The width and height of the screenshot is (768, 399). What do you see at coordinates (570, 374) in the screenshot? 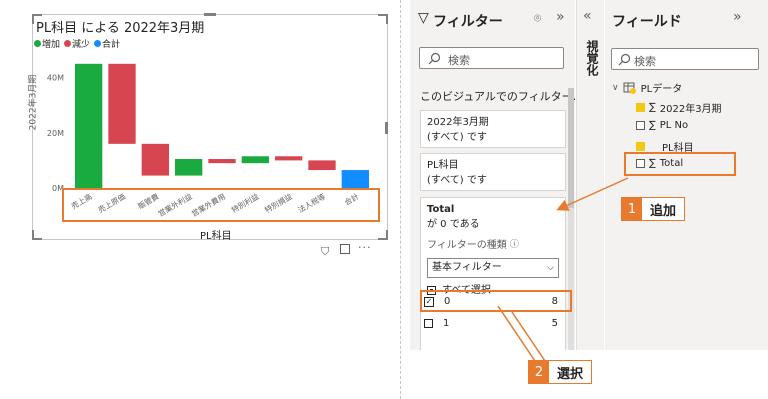
I see `callout-text: 選択` at bounding box center [570, 374].